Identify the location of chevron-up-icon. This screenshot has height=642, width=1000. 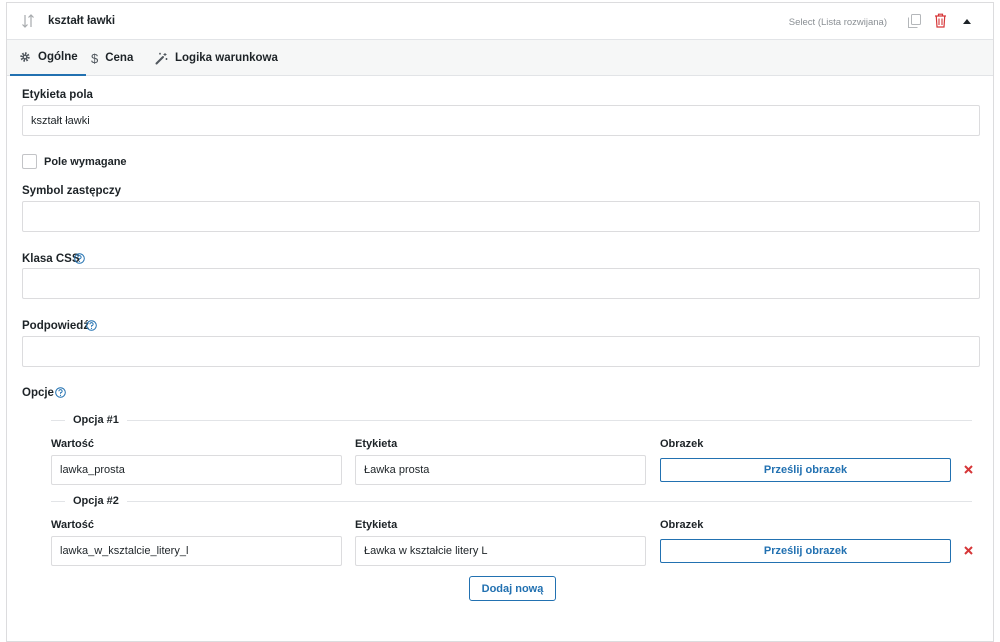
(967, 21).